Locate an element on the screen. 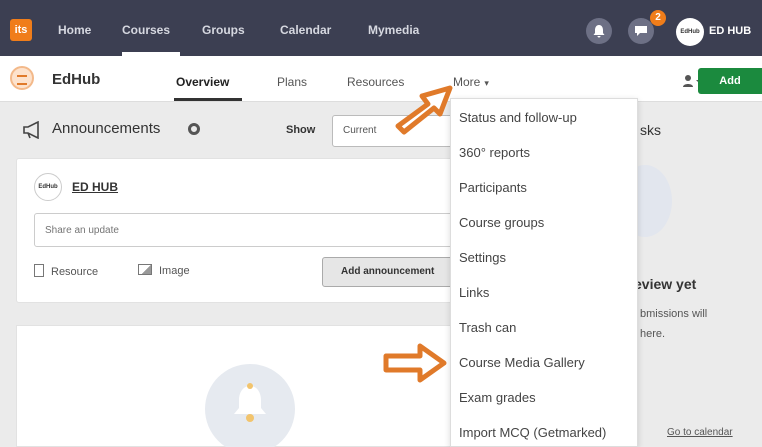 The width and height of the screenshot is (762, 447). review-empty-title: eview yet is located at coordinates (665, 284).